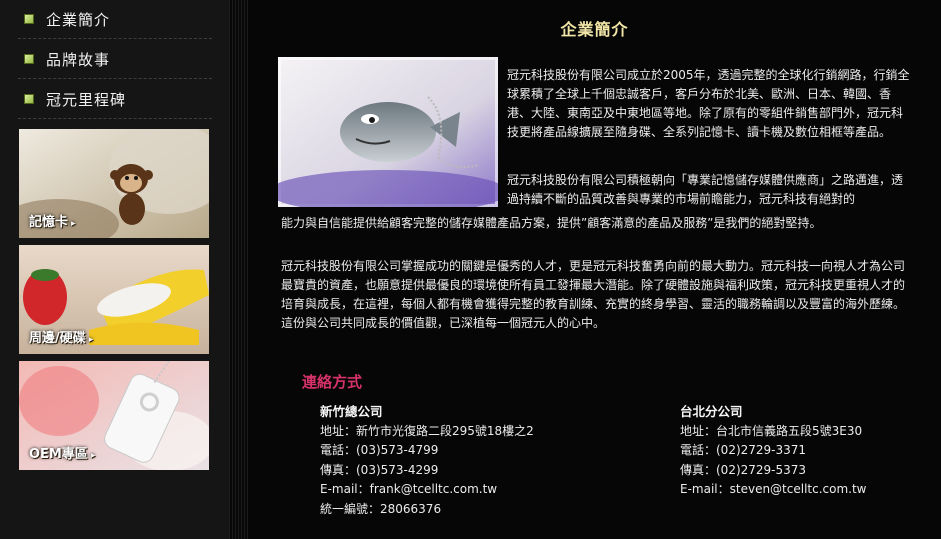 Image resolution: width=941 pixels, height=539 pixels. Describe the element at coordinates (332, 382) in the screenshot. I see `contact-heading: 連絡方式` at that location.